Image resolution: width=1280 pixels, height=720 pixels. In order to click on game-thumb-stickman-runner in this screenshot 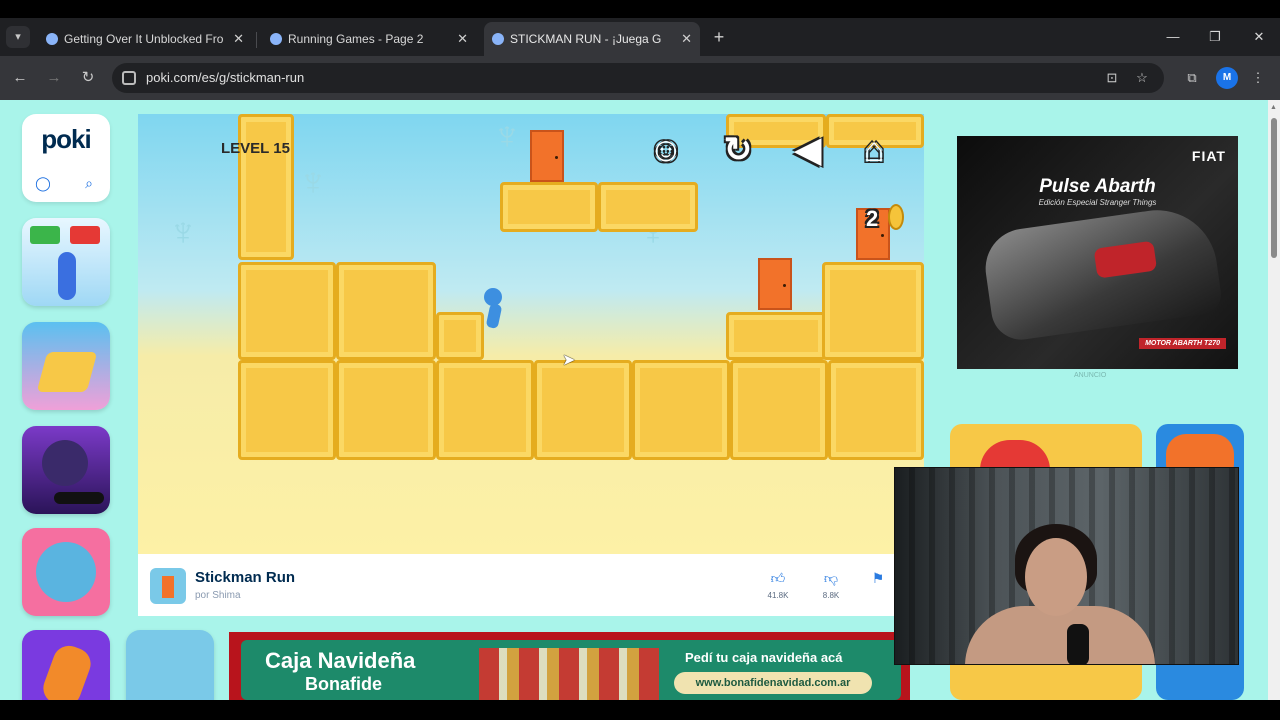, I will do `click(66, 665)`.